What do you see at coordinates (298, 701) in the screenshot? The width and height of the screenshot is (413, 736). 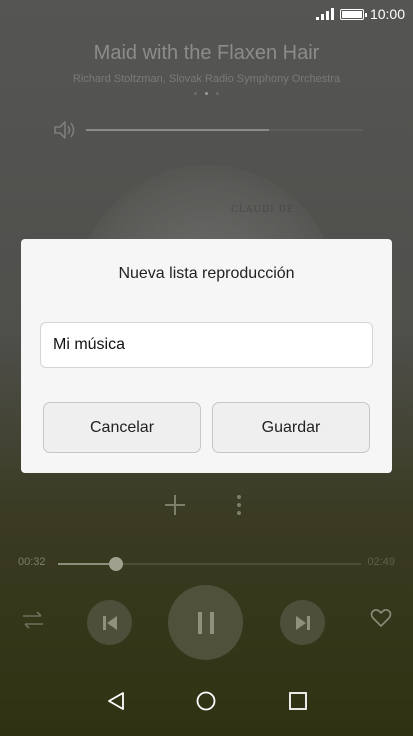 I see `recents-icon` at bounding box center [298, 701].